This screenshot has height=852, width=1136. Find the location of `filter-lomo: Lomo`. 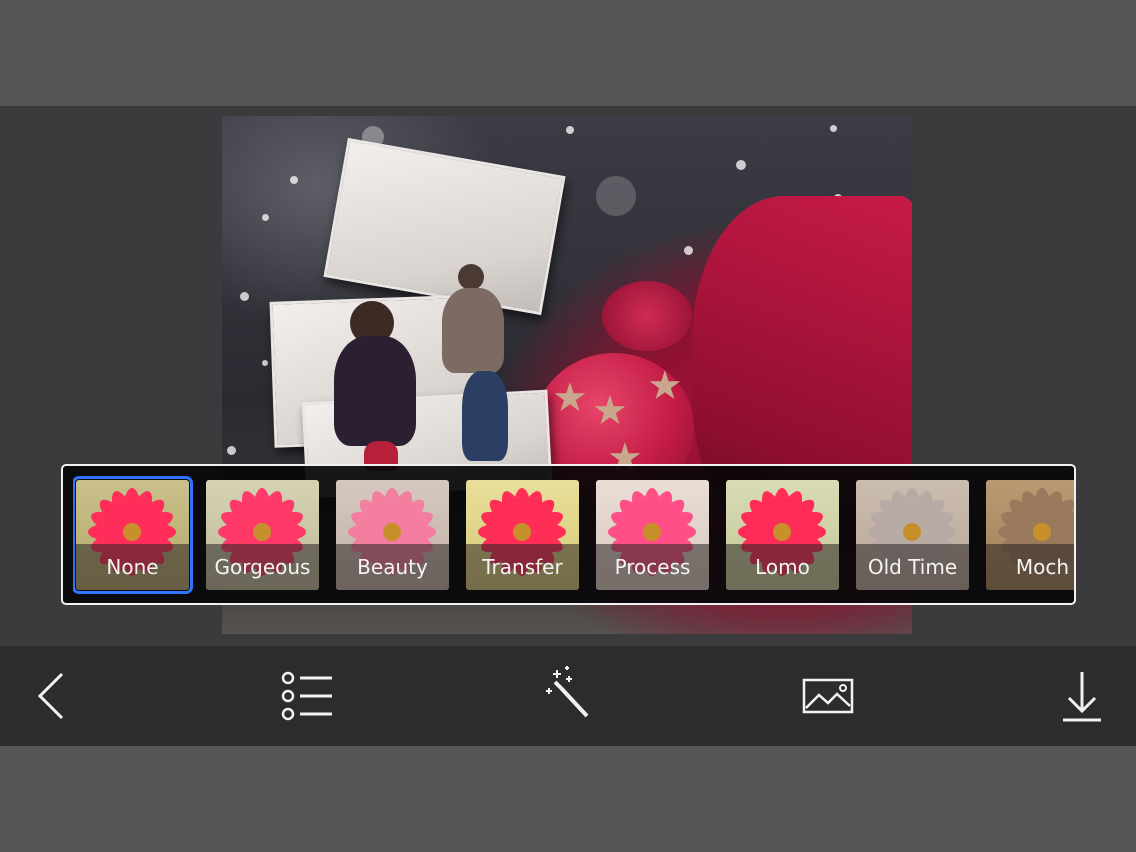

filter-lomo: Lomo is located at coordinates (782, 535).